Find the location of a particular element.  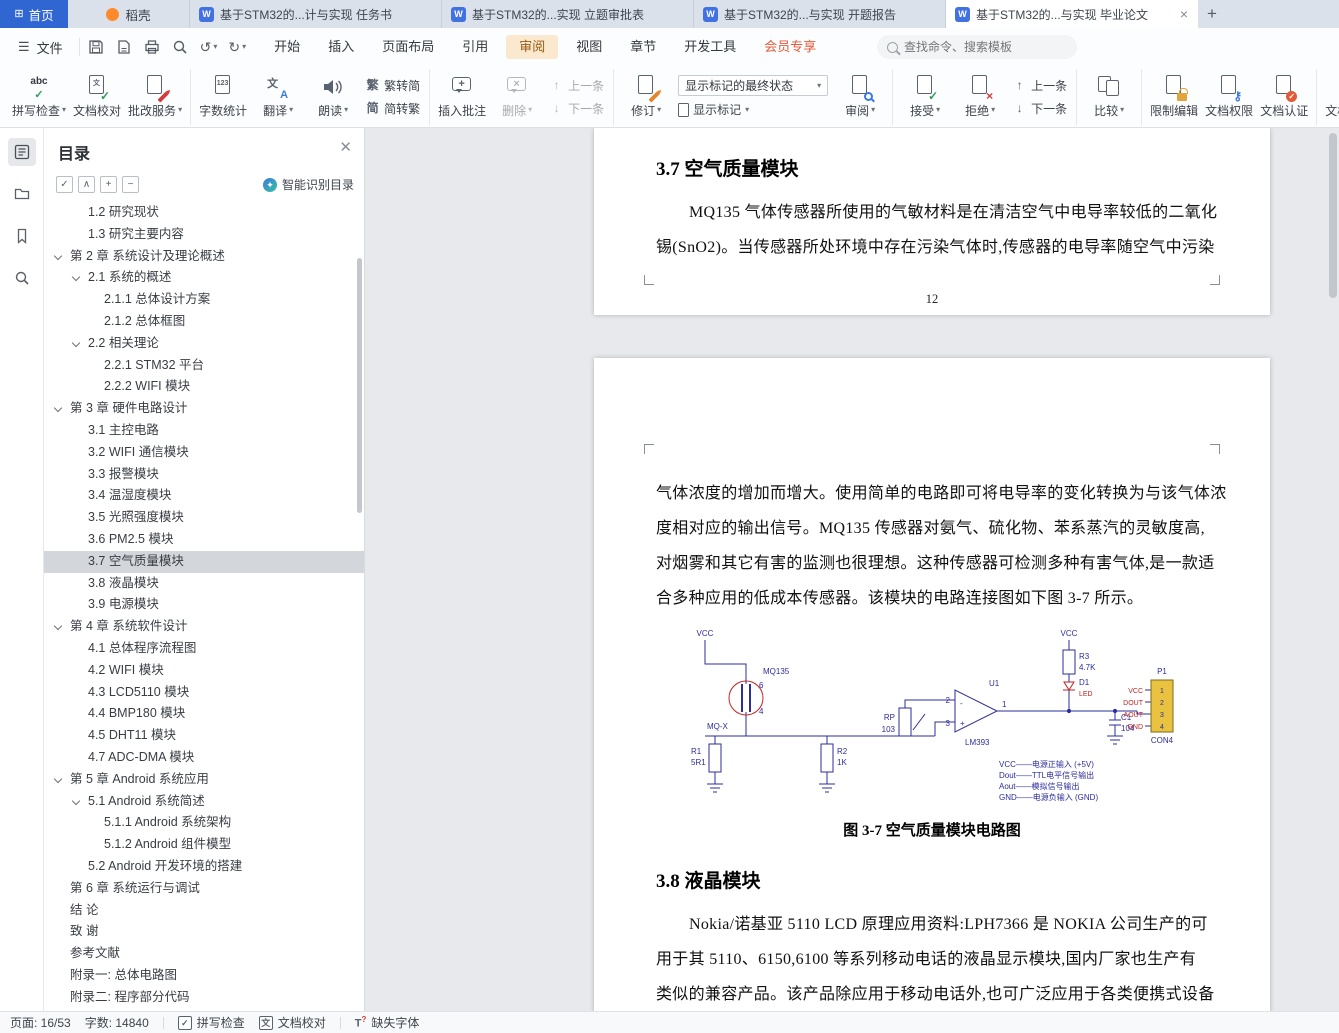

missing-font-status: T? 缺失字体 is located at coordinates (387, 1022).